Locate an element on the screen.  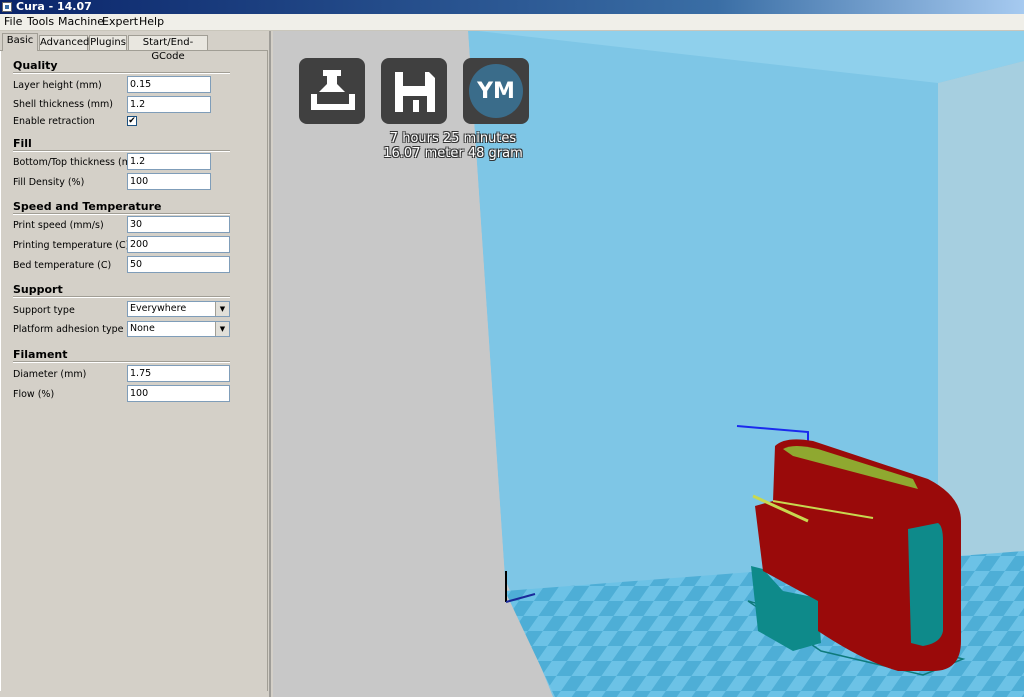
enable-retraction-checkbox: ✔ is located at coordinates (132, 121).